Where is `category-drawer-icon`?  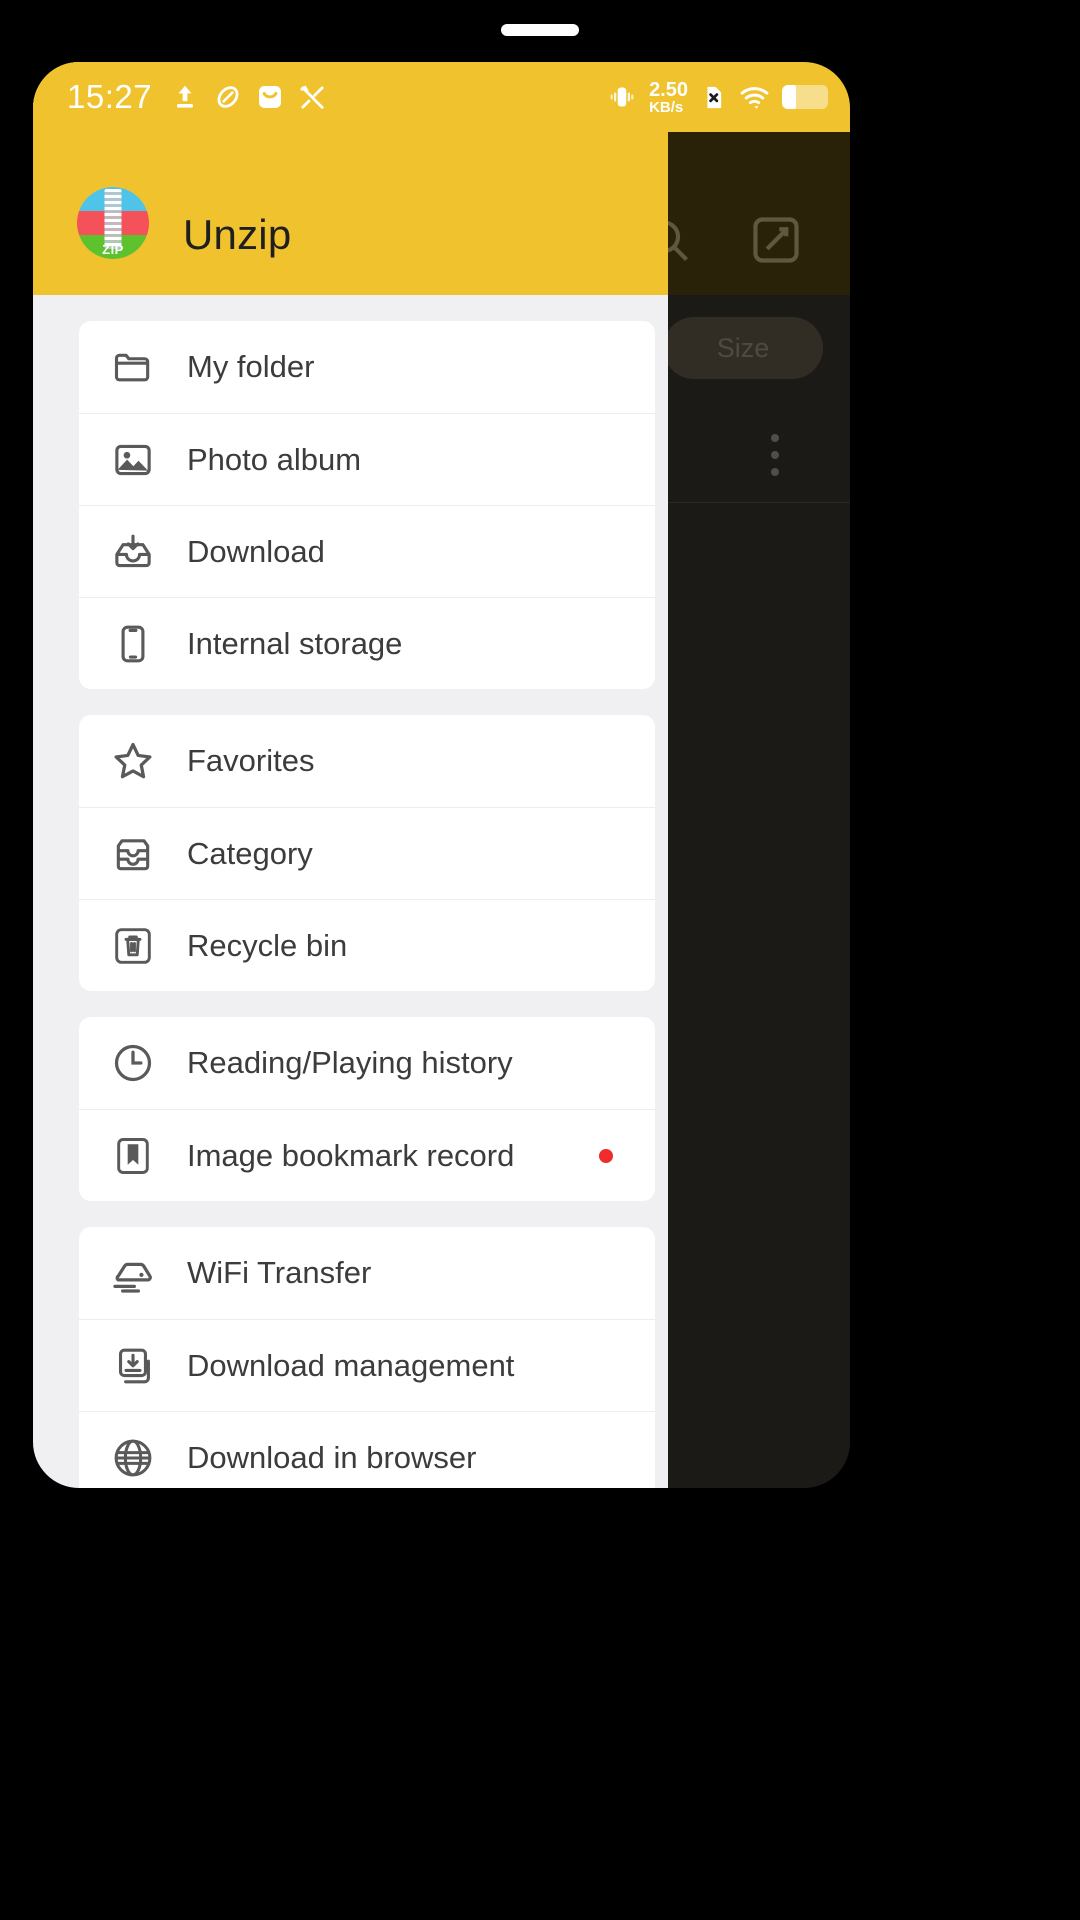 category-drawer-icon is located at coordinates (133, 854).